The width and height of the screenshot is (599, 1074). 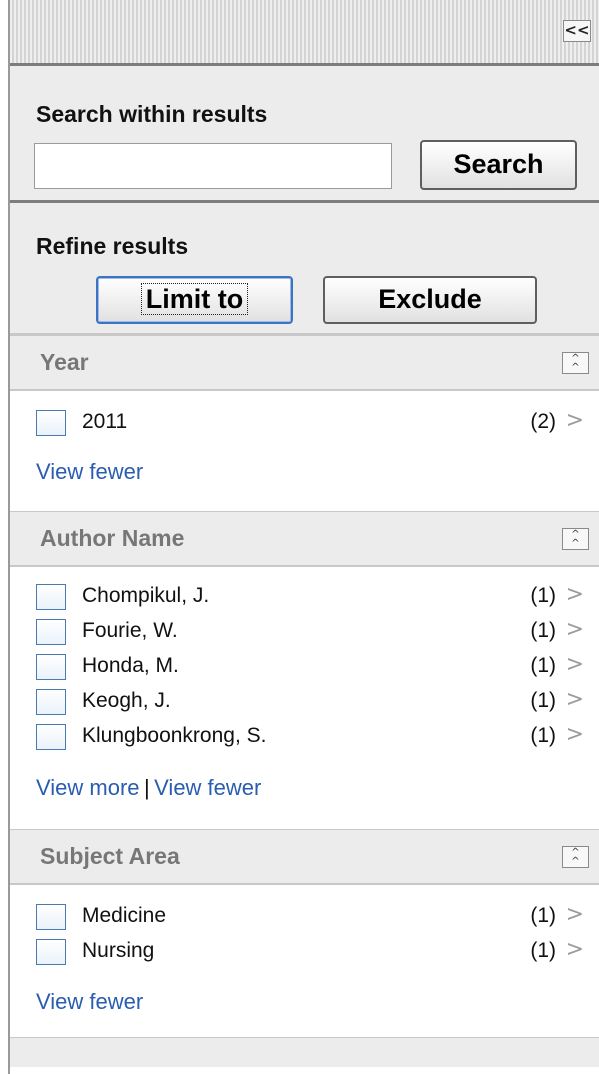 I want to click on search-button: Search, so click(x=498, y=165).